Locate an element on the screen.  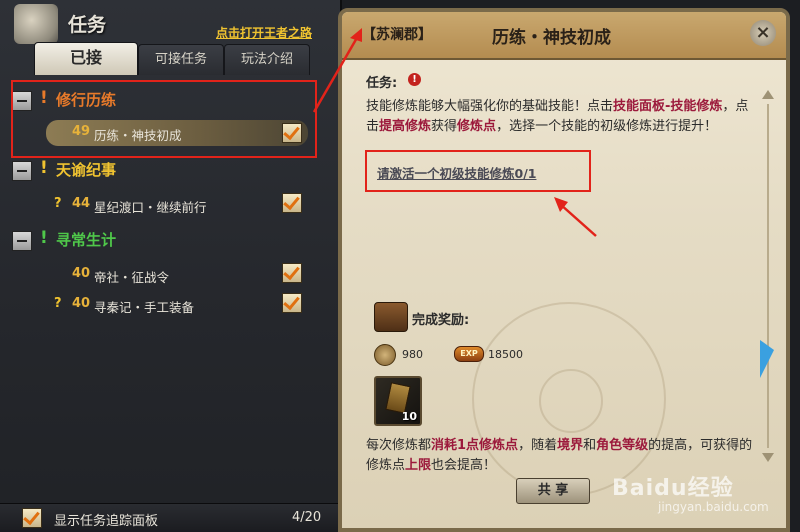
desc-text: 技能修炼能够大幅强化你的基础技能！点击 is located at coordinates (490, 106).